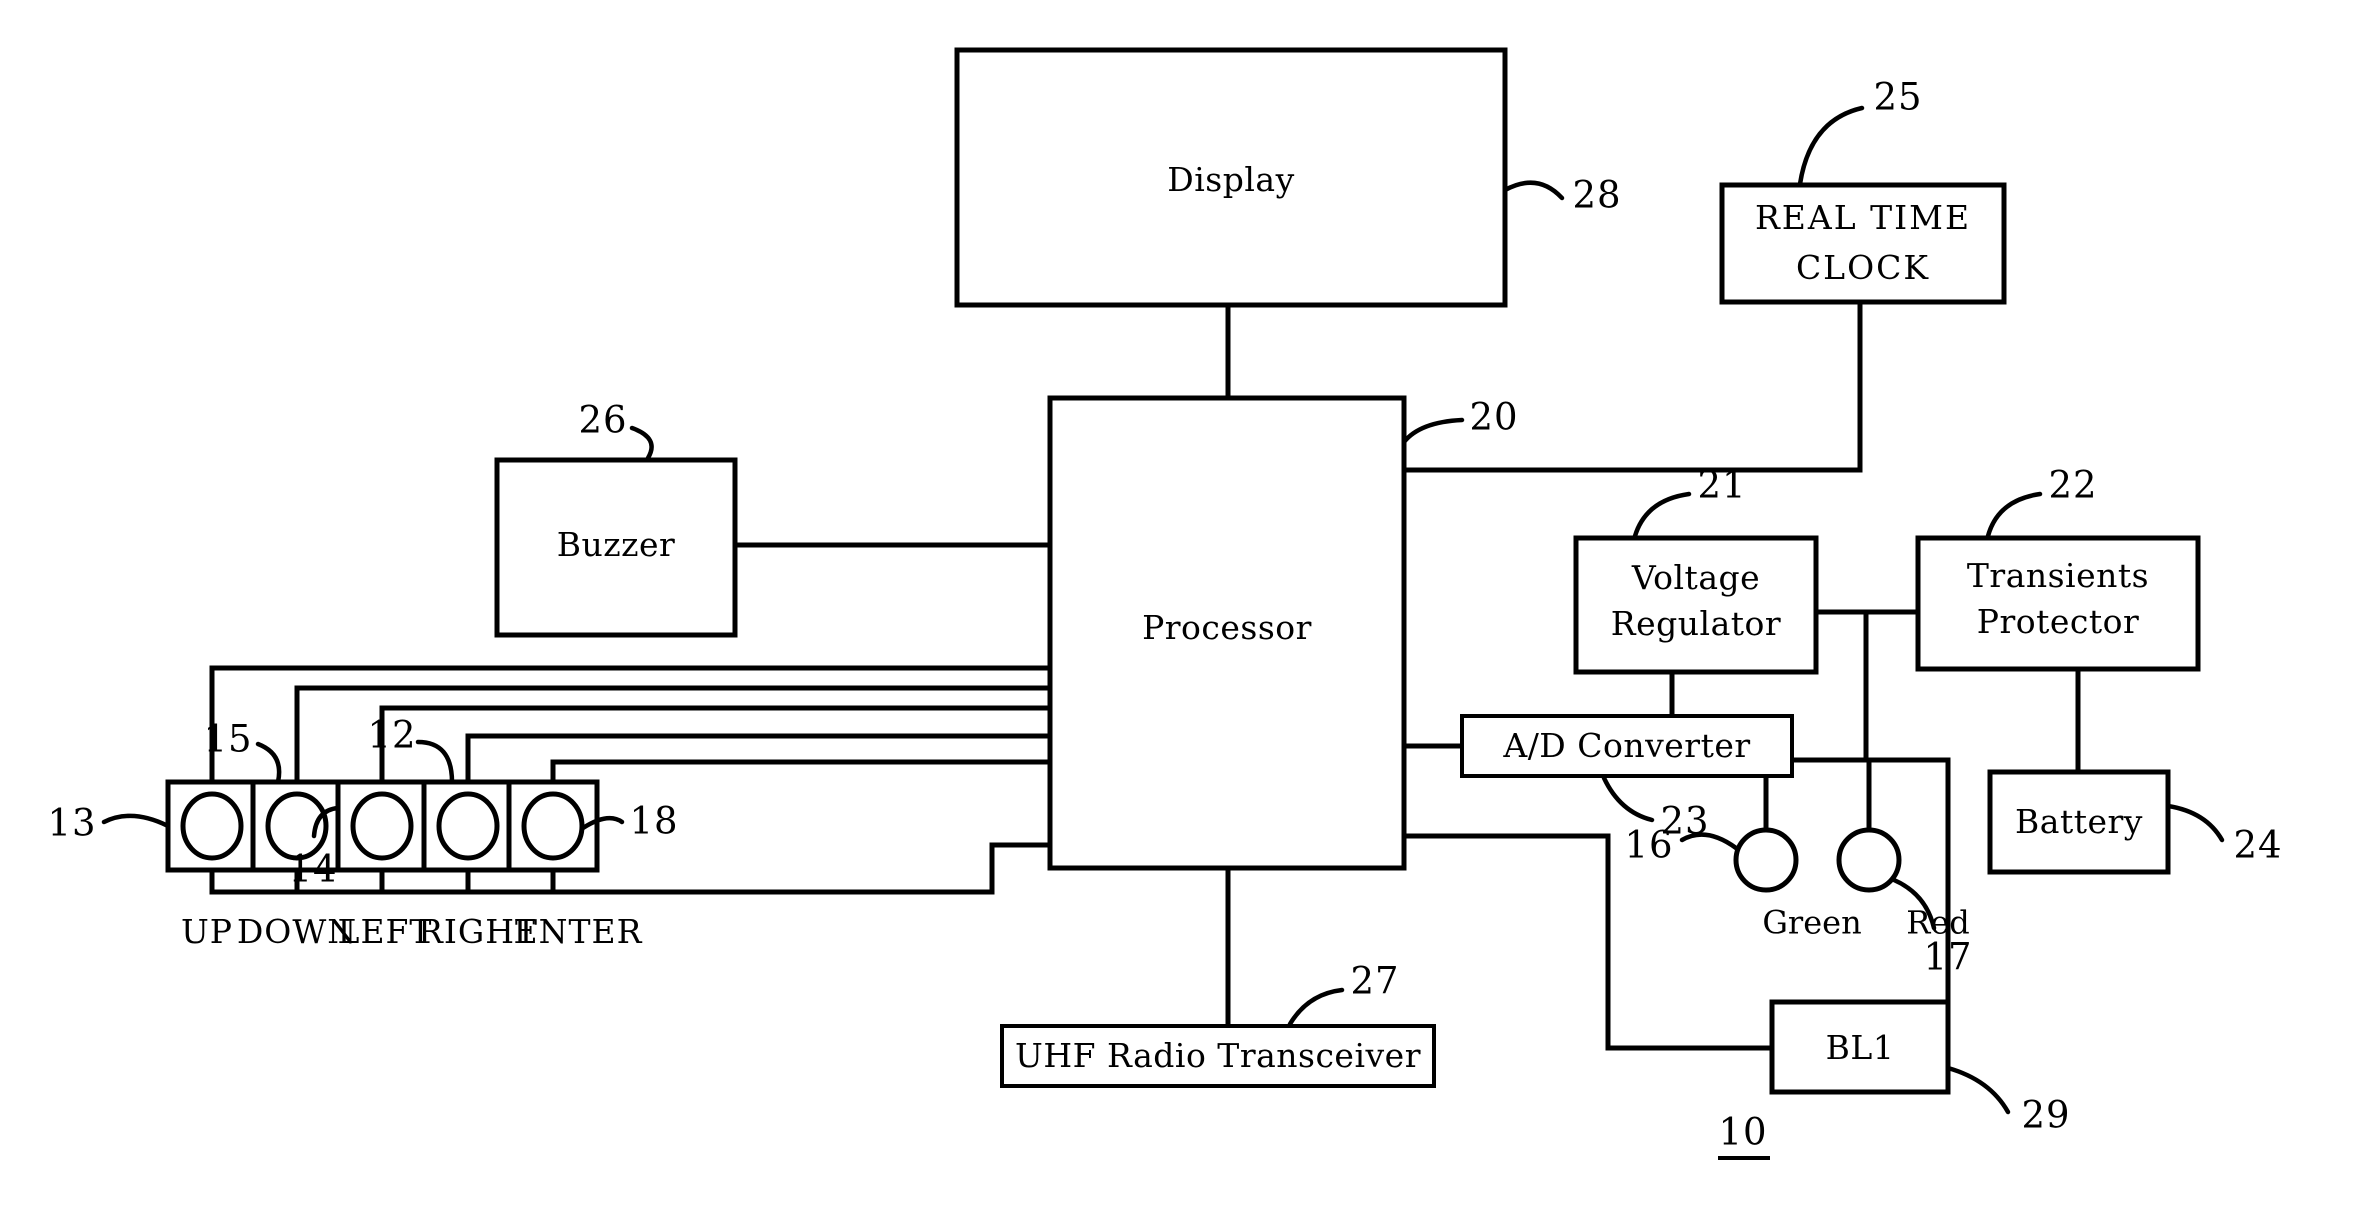  What do you see at coordinates (1493, 417) in the screenshot?
I see `ref-20: 20` at bounding box center [1493, 417].